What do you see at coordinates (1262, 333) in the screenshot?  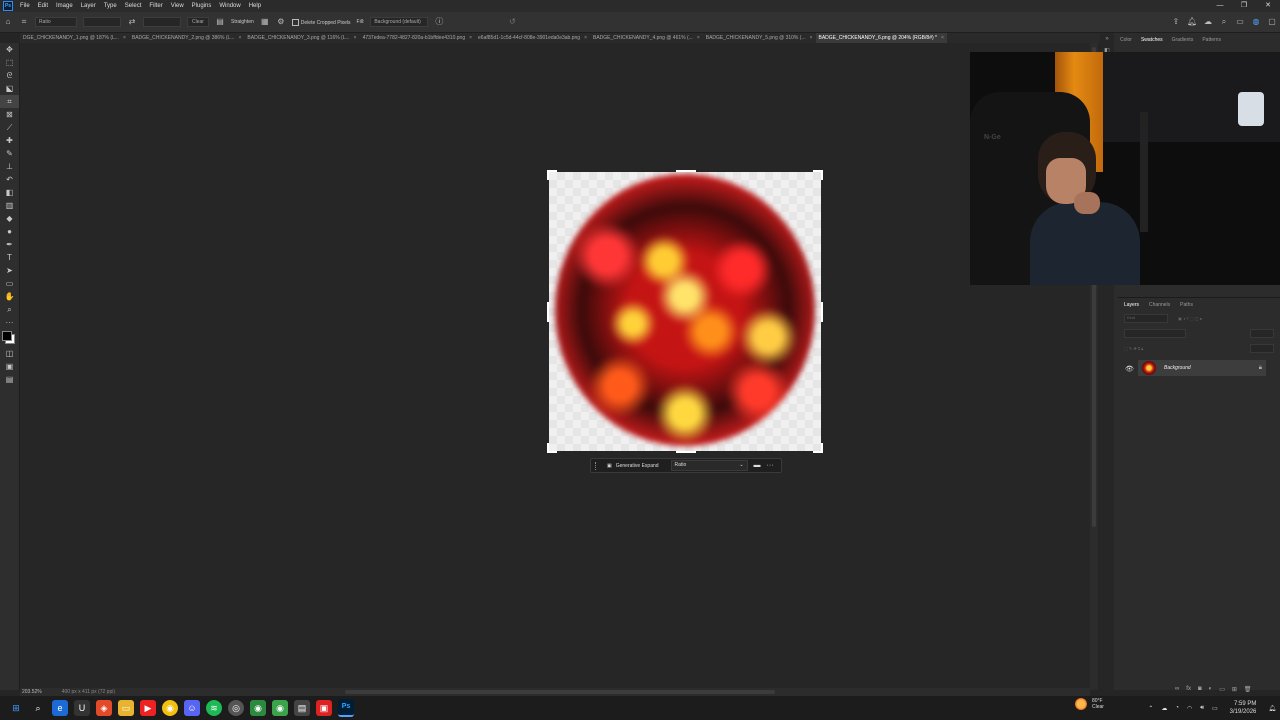 I see `opacity-field` at bounding box center [1262, 333].